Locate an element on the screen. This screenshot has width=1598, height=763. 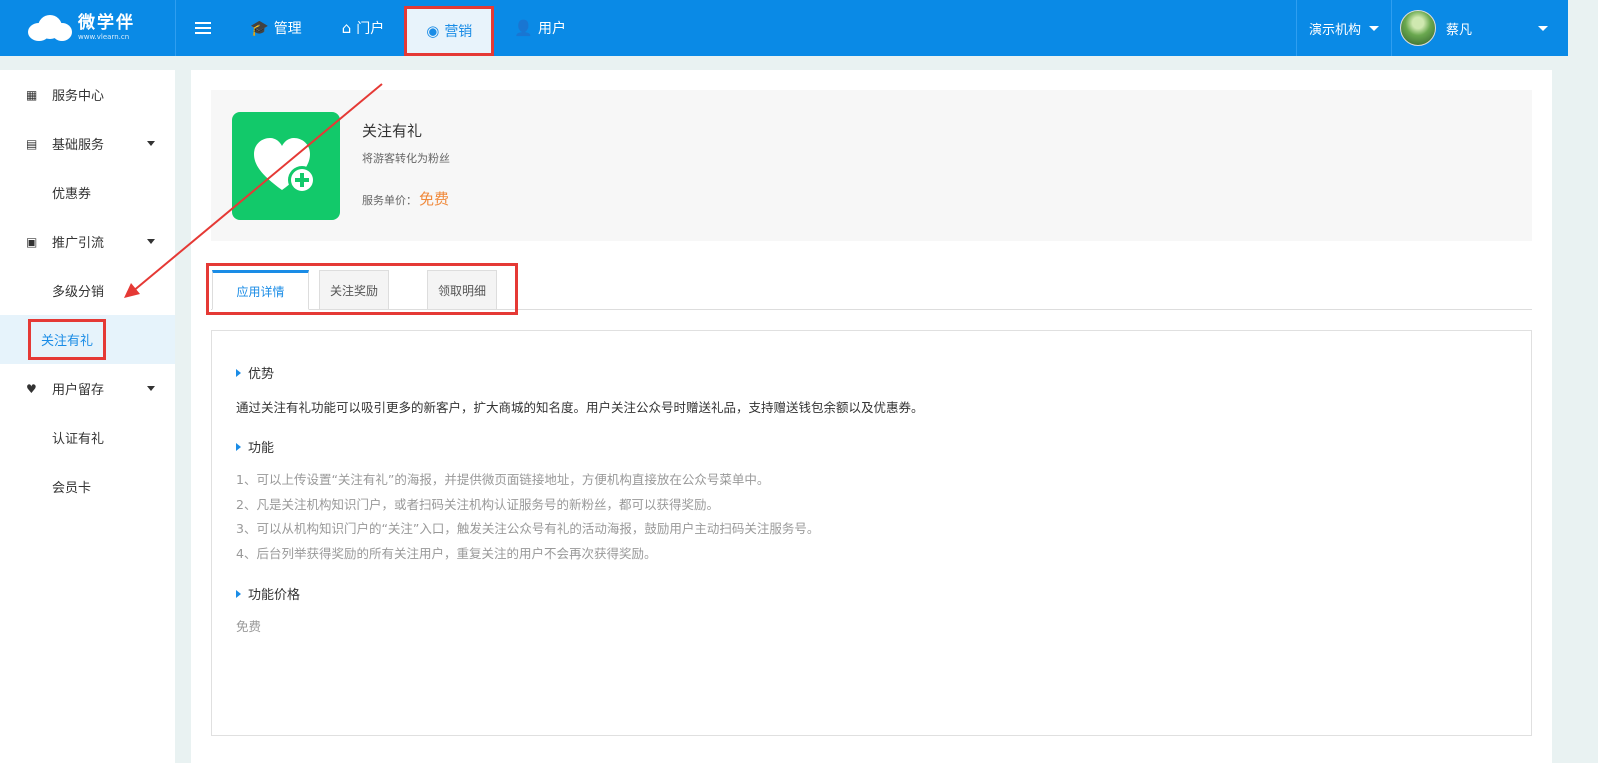
logo-text: 微学伴 is located at coordinates (106, 23).